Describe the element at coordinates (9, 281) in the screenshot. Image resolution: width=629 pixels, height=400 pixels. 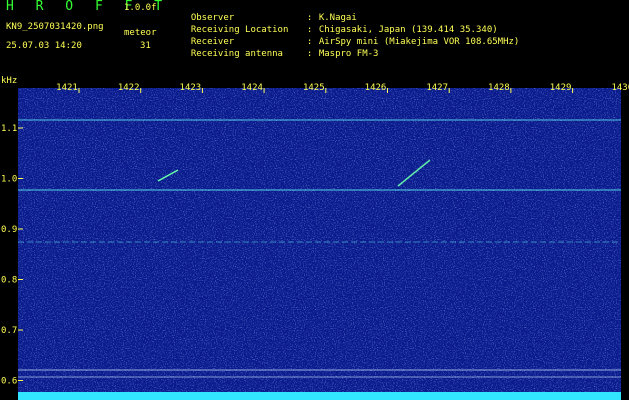
I see `y-tick-label: 0.8` at that location.